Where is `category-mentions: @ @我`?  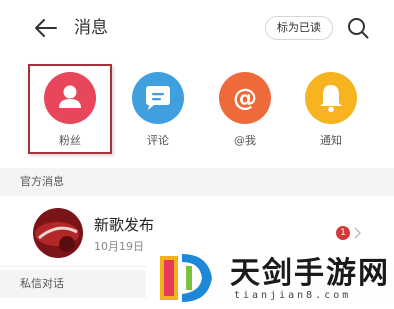 category-mentions: @ @我 is located at coordinates (245, 112).